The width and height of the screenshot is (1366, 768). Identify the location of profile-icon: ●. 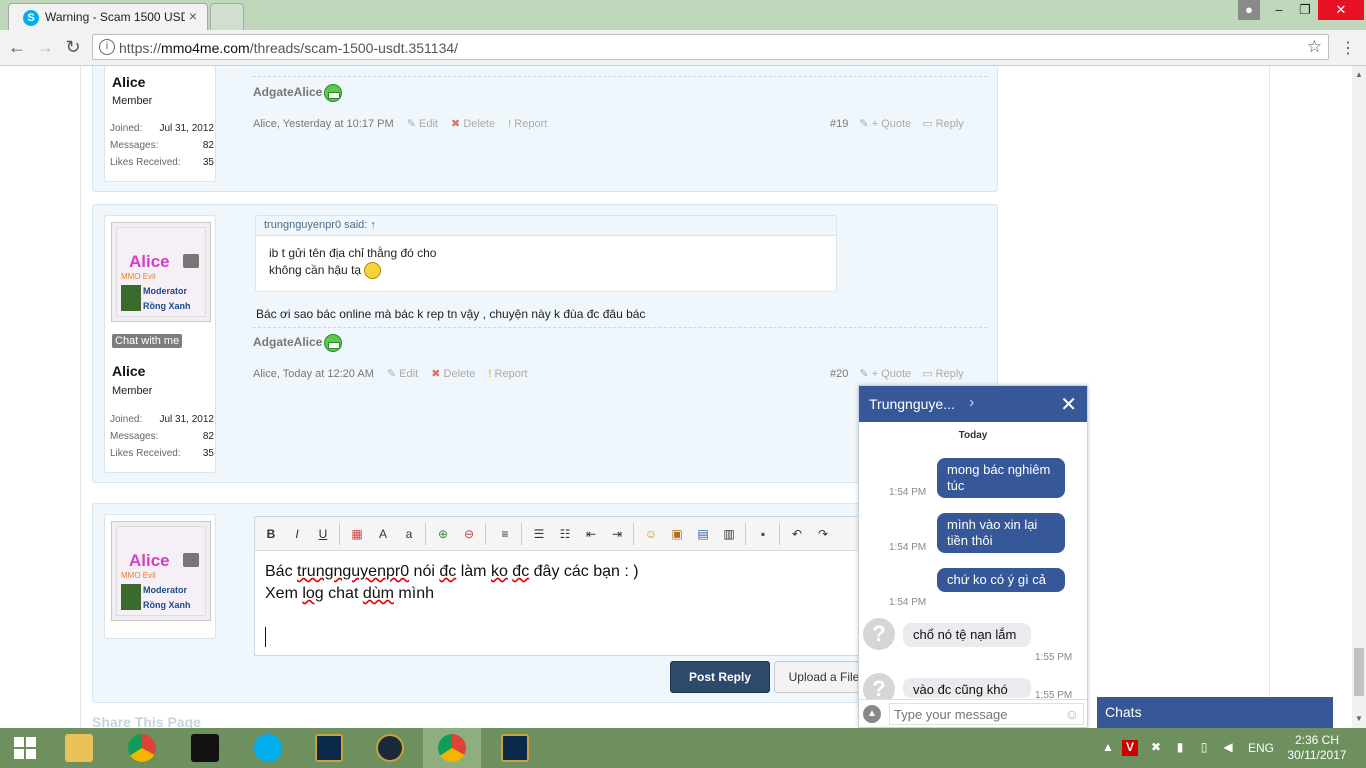
(1249, 10).